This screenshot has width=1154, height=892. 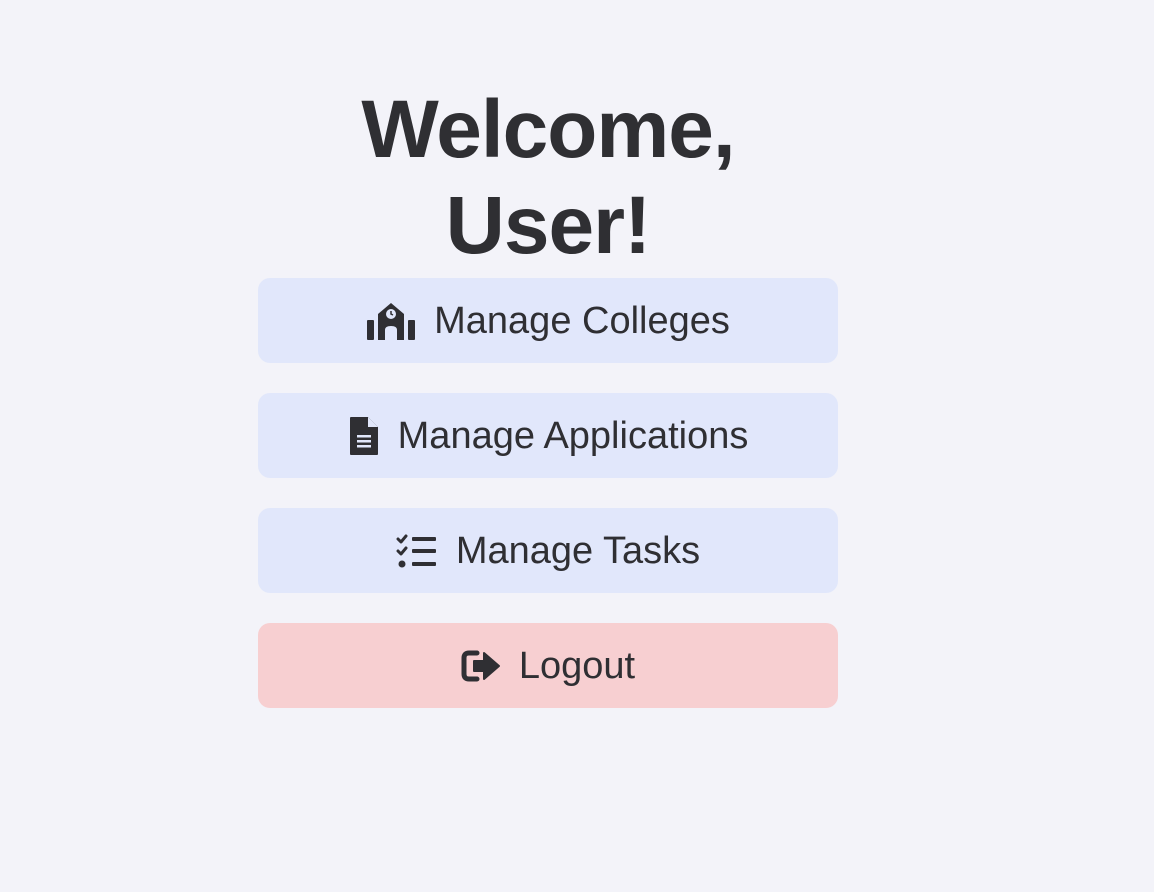 I want to click on file-icon, so click(x=364, y=436).